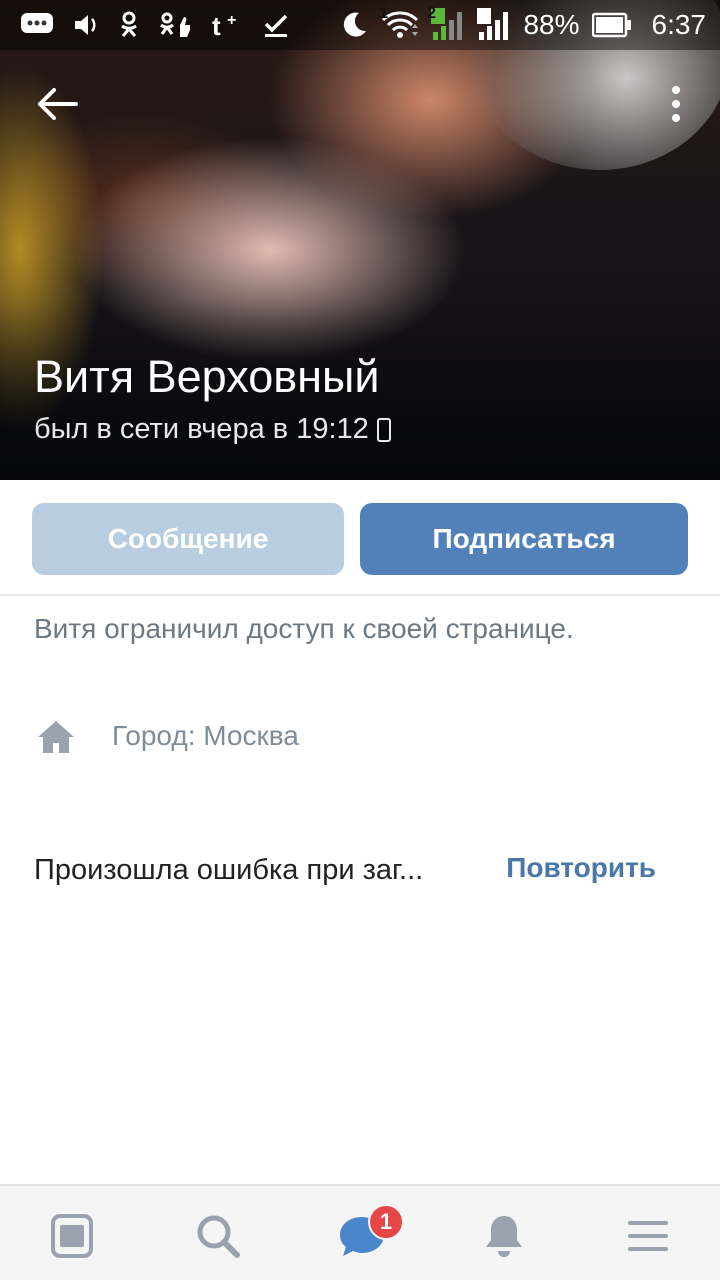 Image resolution: width=720 pixels, height=1280 pixels. I want to click on sim2-label: 2, so click(431, 13).